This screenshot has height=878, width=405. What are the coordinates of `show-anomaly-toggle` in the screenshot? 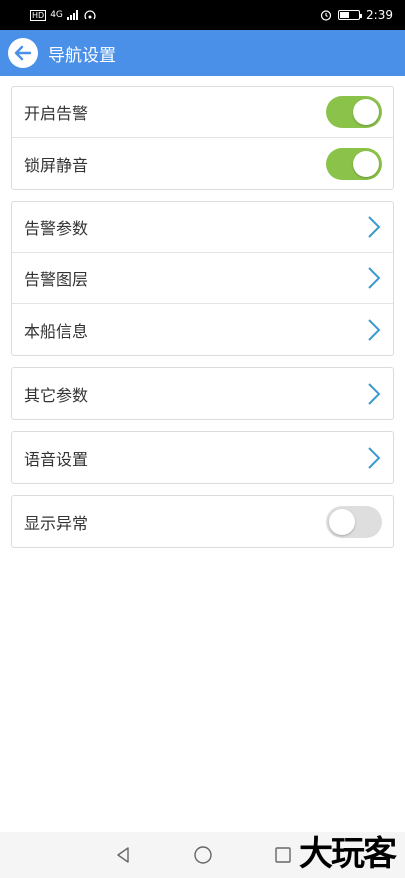 It's located at (354, 521).